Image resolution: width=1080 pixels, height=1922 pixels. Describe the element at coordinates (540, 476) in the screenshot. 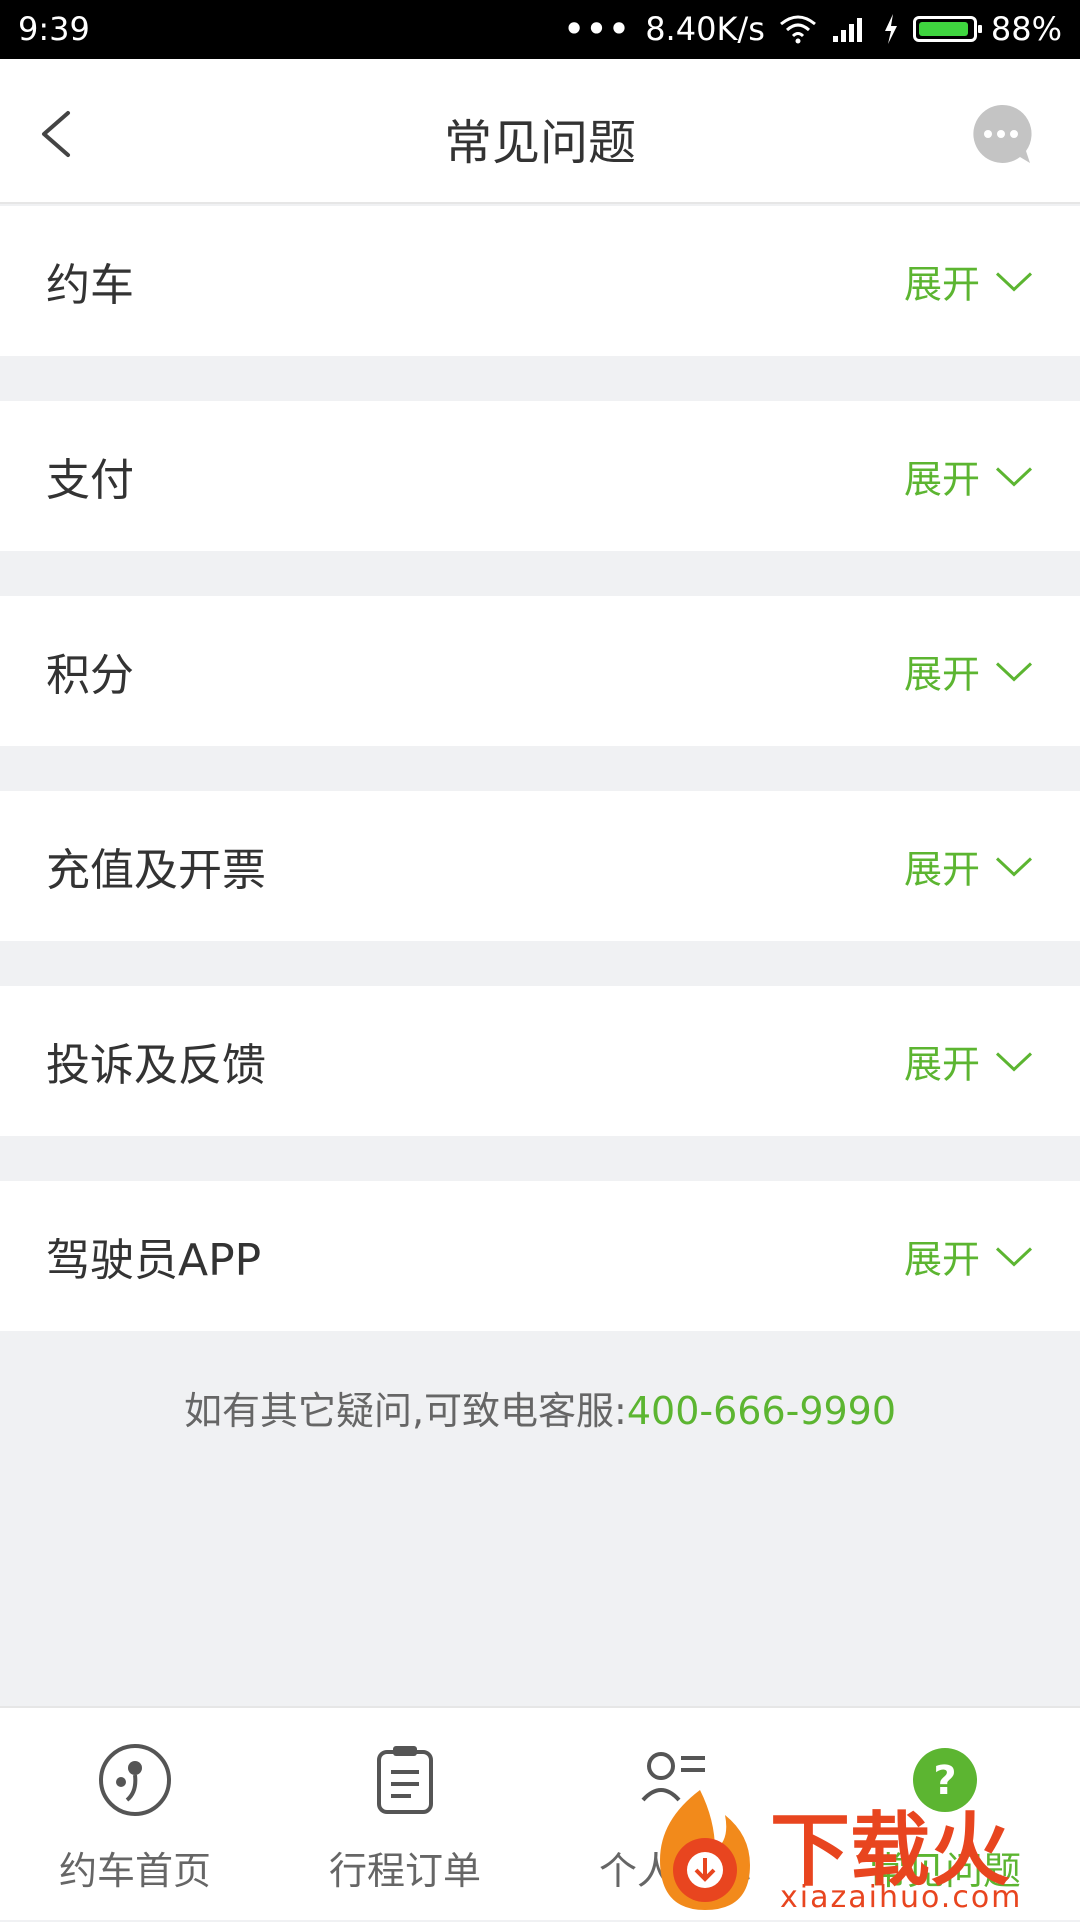

I see `faq-row-payment: 支付 展开` at that location.